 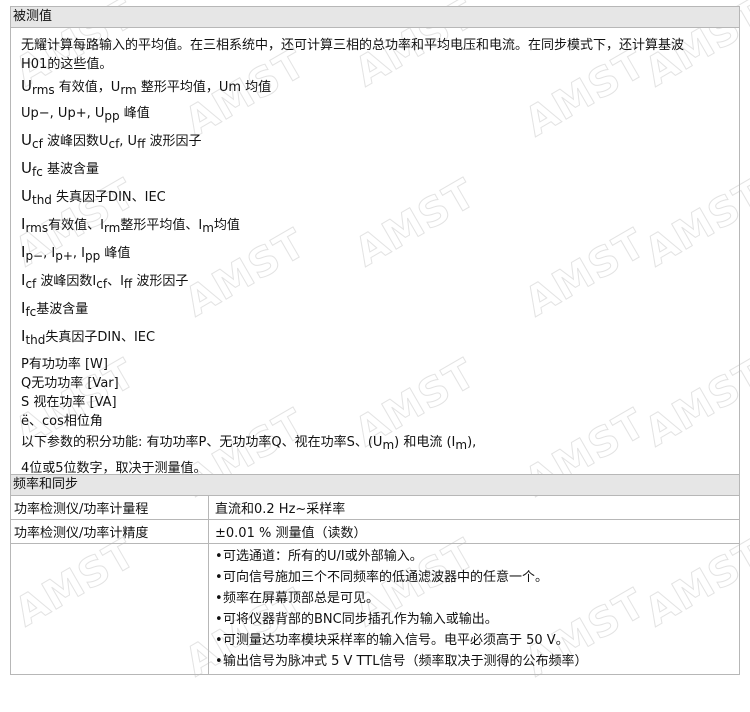 What do you see at coordinates (475, 619) in the screenshot?
I see `list-item: 可将仪器背部的BNC同步插孔作为输入或输出。` at bounding box center [475, 619].